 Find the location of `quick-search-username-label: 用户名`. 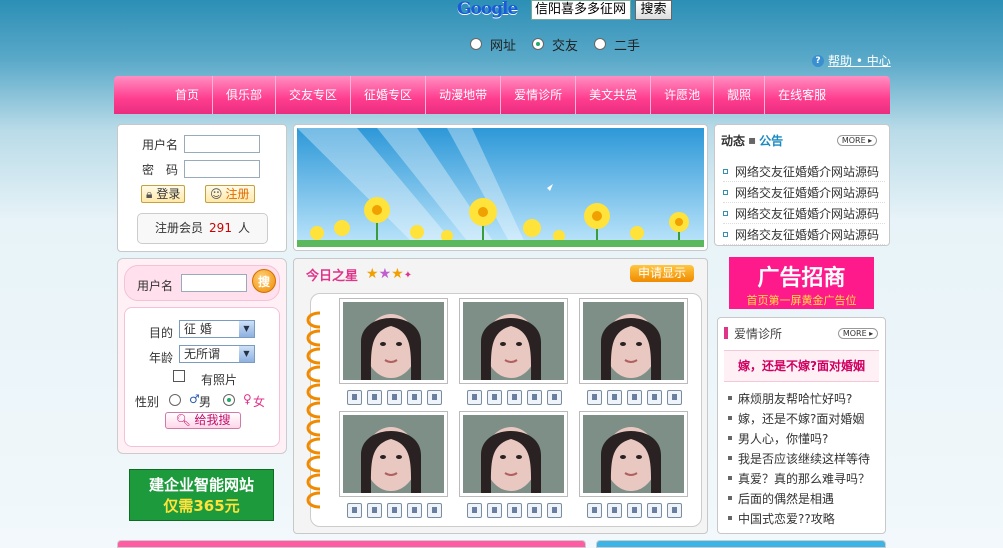

quick-search-username-label: 用户名 is located at coordinates (155, 286).